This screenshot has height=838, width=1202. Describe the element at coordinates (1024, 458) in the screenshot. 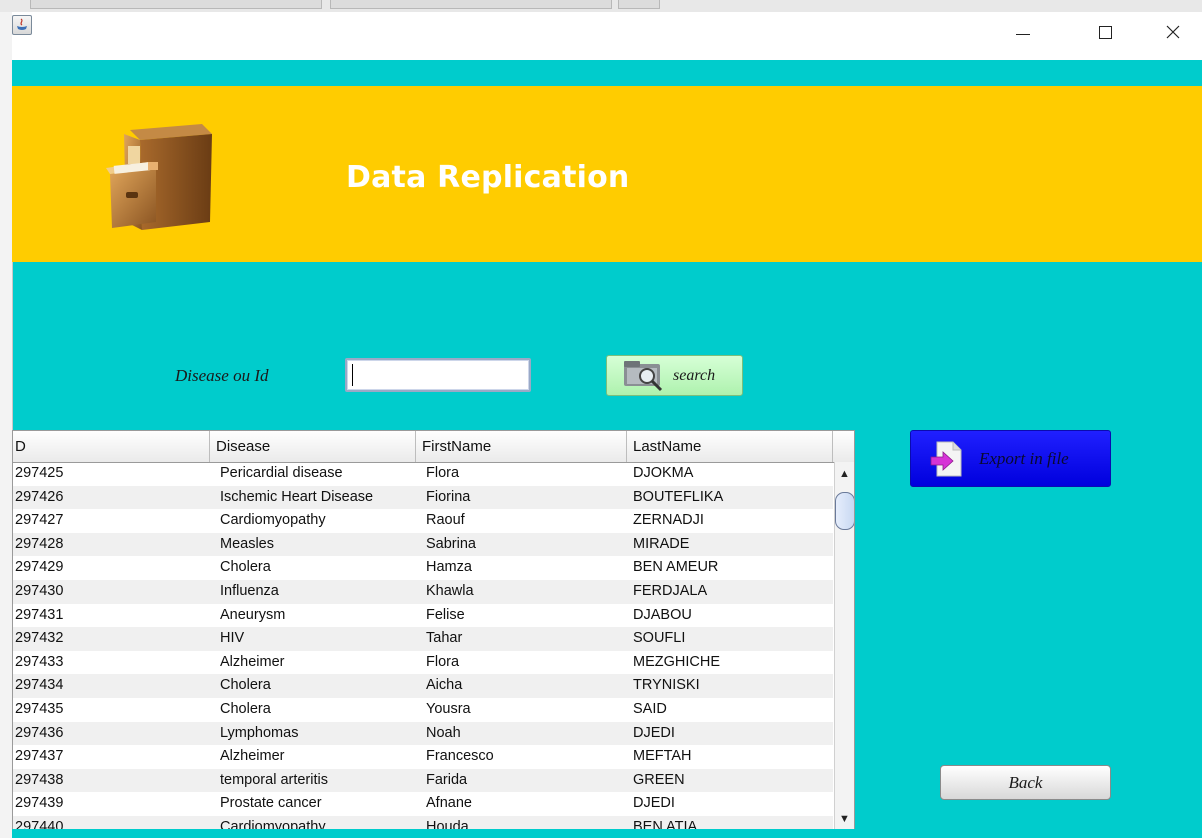

I see `export-button-label: Export in file` at that location.